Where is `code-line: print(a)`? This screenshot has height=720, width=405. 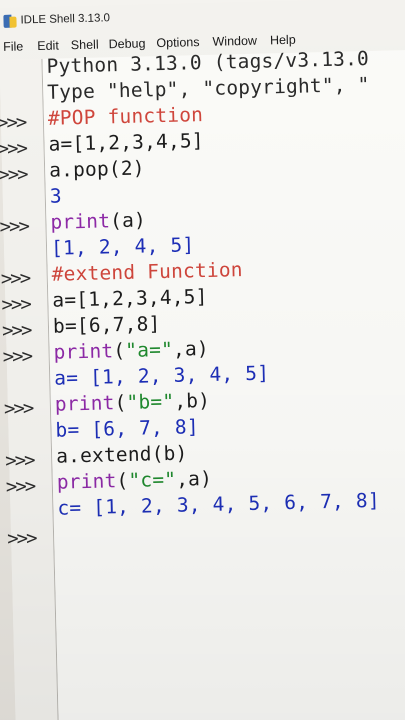
code-line: print(a) is located at coordinates (98, 221).